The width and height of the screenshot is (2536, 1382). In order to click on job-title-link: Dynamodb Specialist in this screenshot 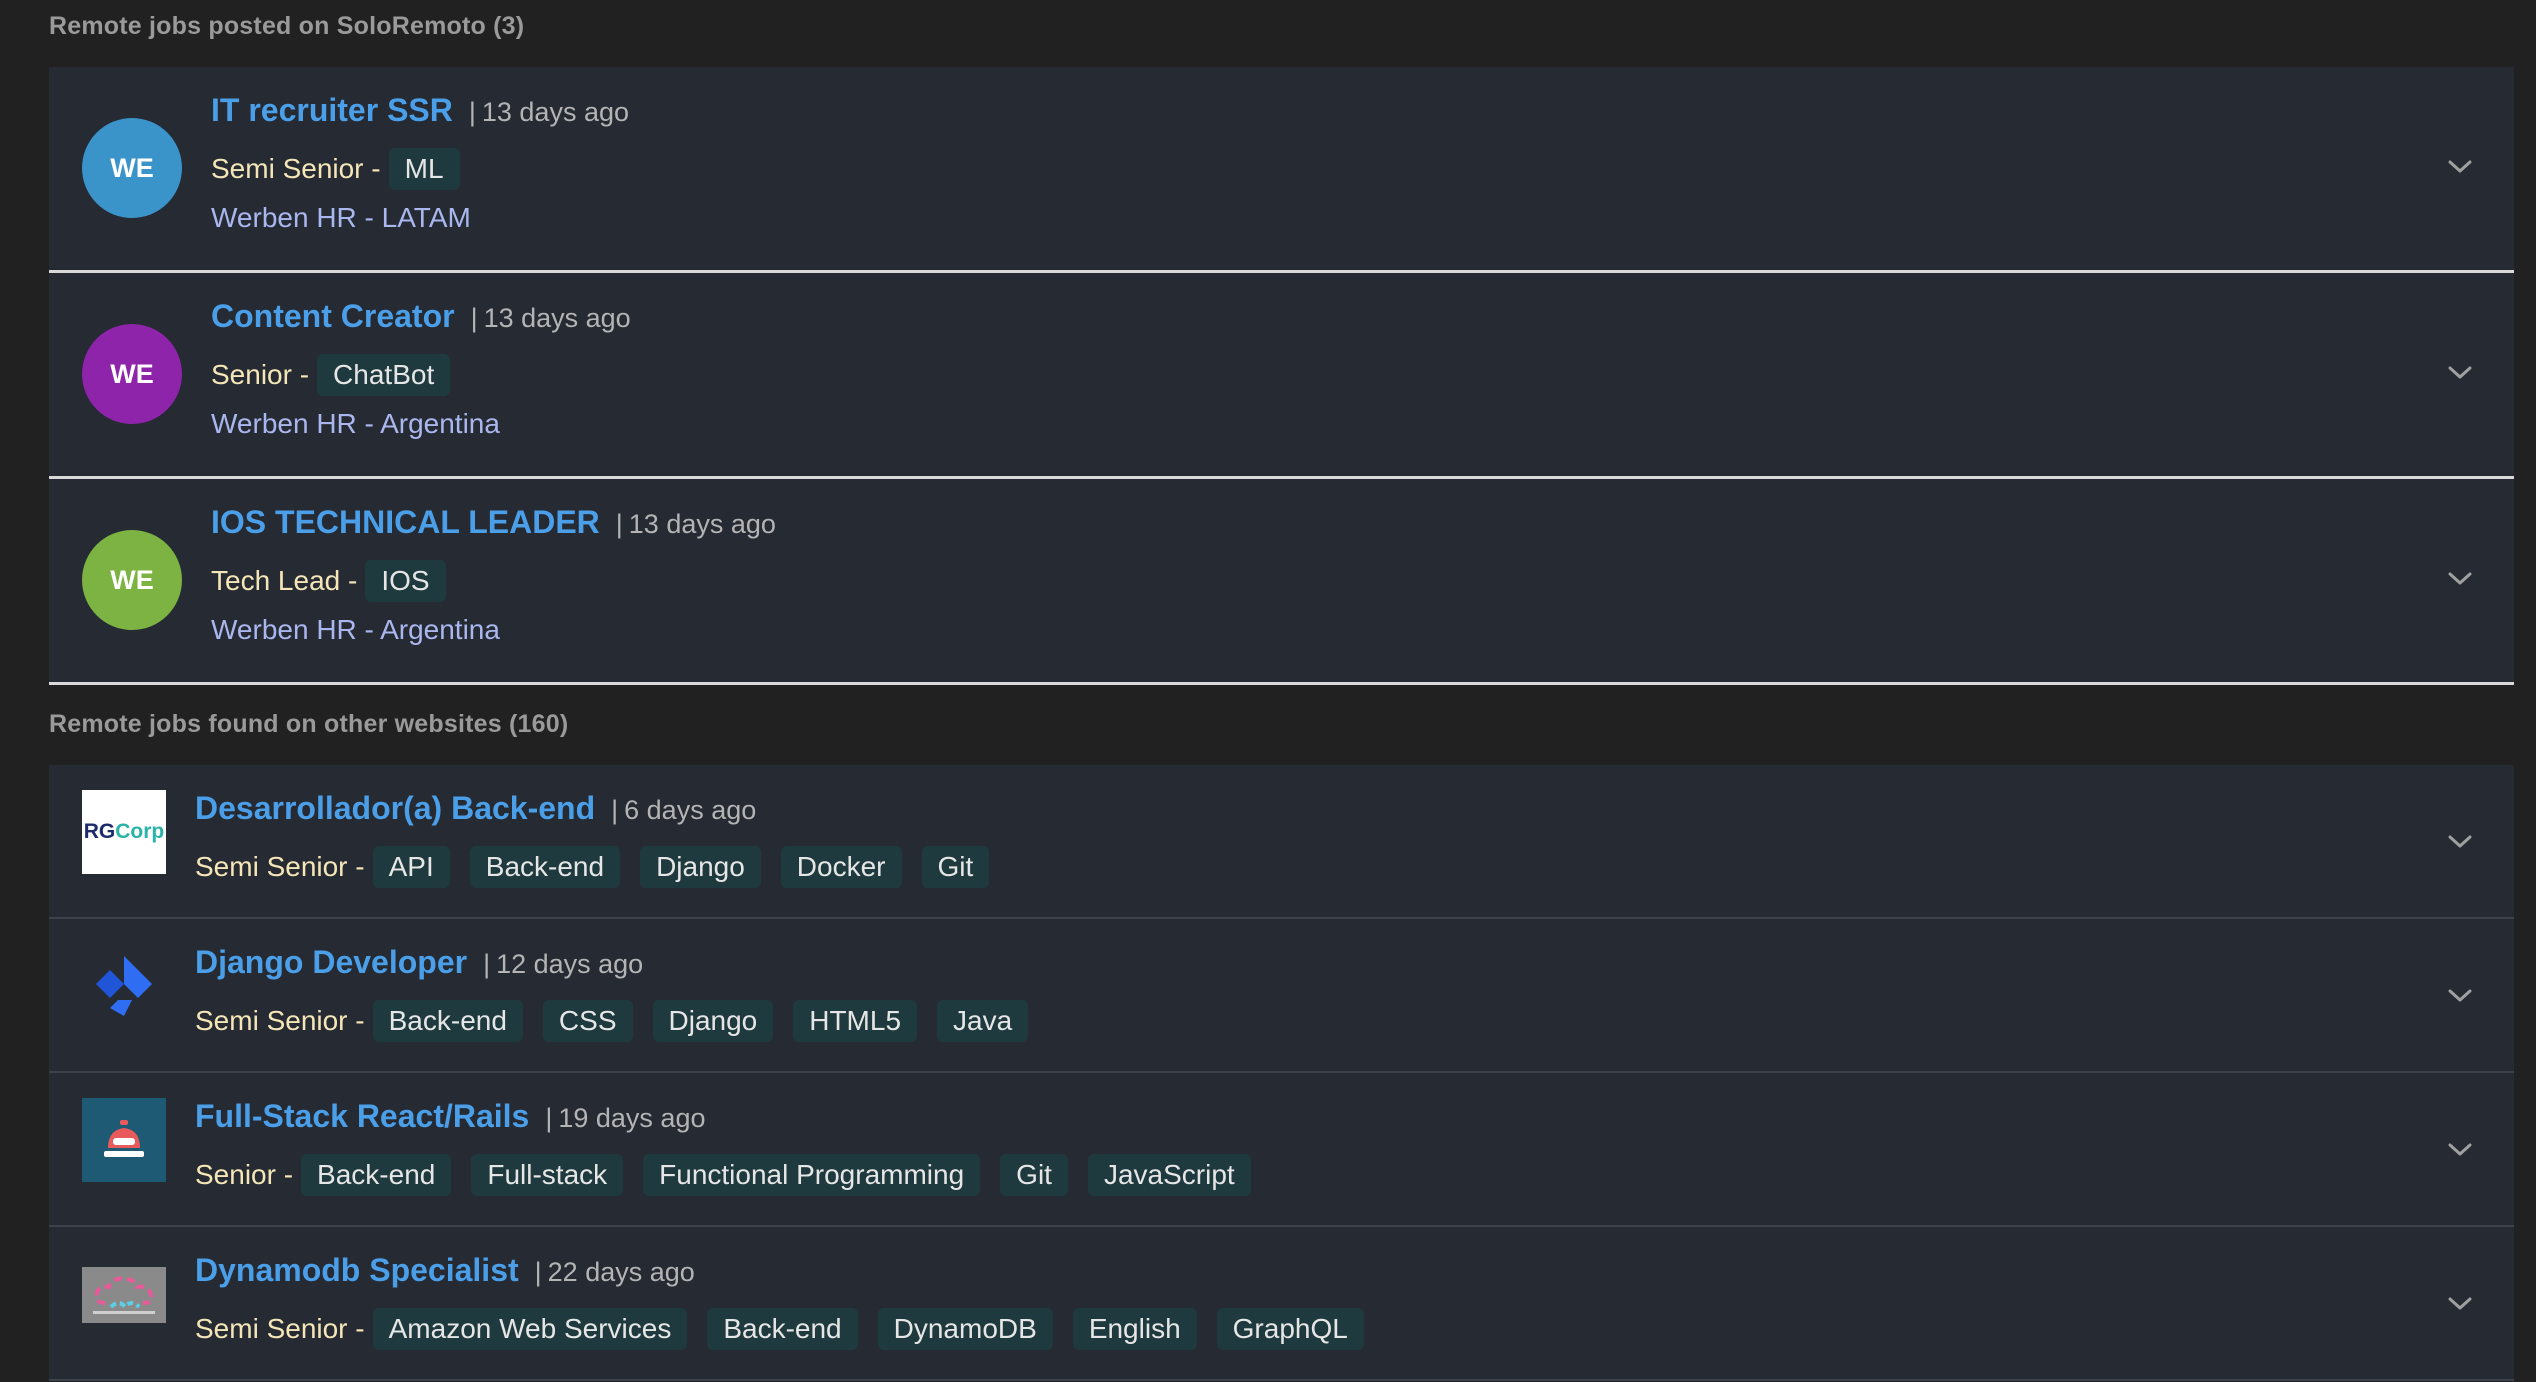, I will do `click(357, 1270)`.